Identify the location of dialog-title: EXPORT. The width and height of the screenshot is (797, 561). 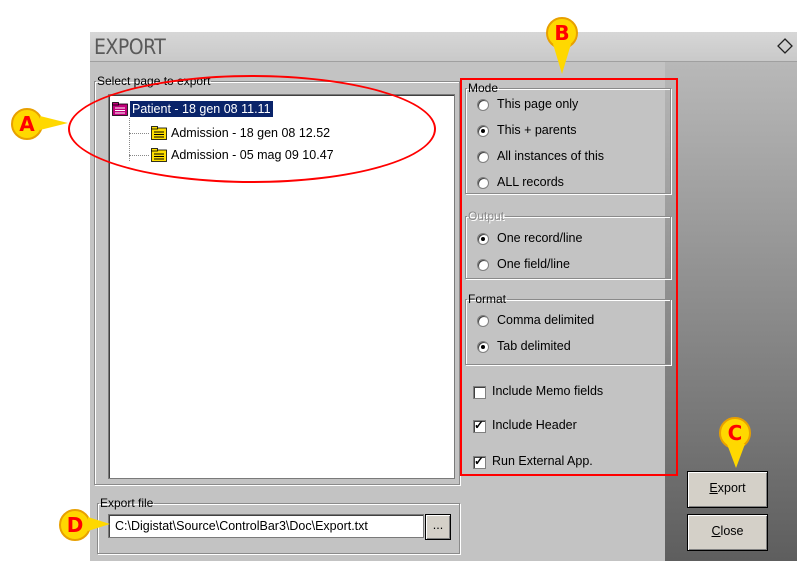
(130, 47).